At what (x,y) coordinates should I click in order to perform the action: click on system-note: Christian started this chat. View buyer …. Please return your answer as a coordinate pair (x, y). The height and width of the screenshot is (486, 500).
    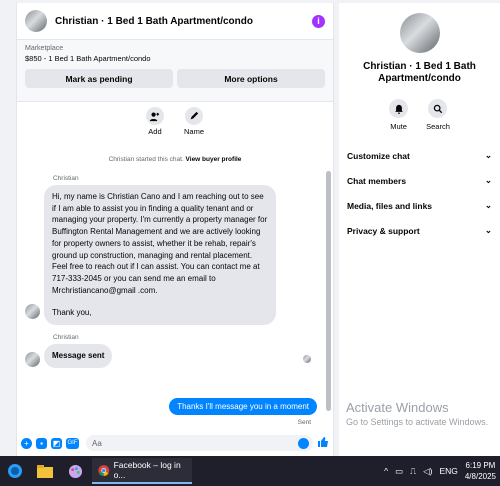
    Looking at the image, I should click on (175, 159).